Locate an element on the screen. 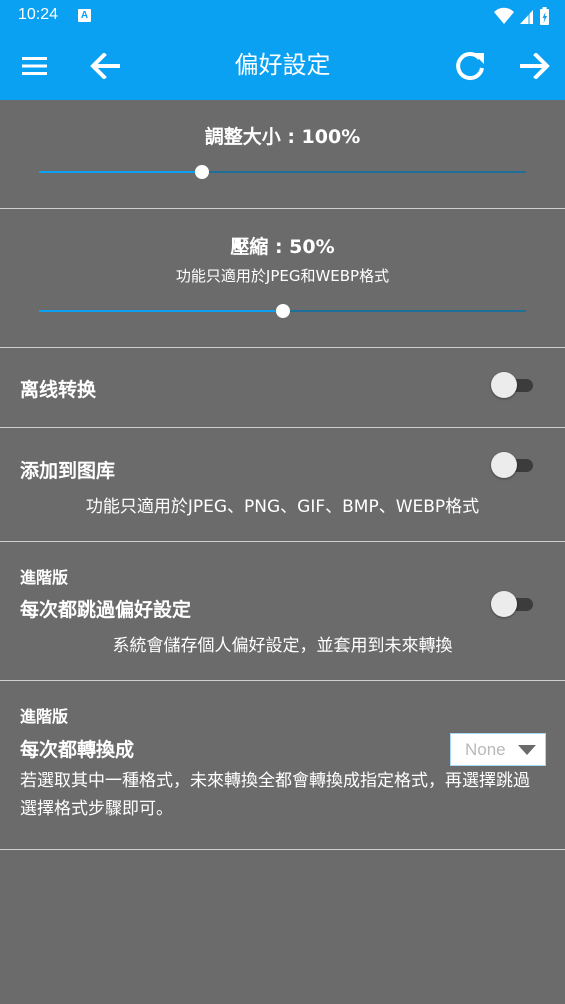 The image size is (565, 1004). add-to-gallery-section: 添加到图库 功能只適用於JPEG、PNG、GIF、BMP、WEBP格式 is located at coordinates (282, 485).